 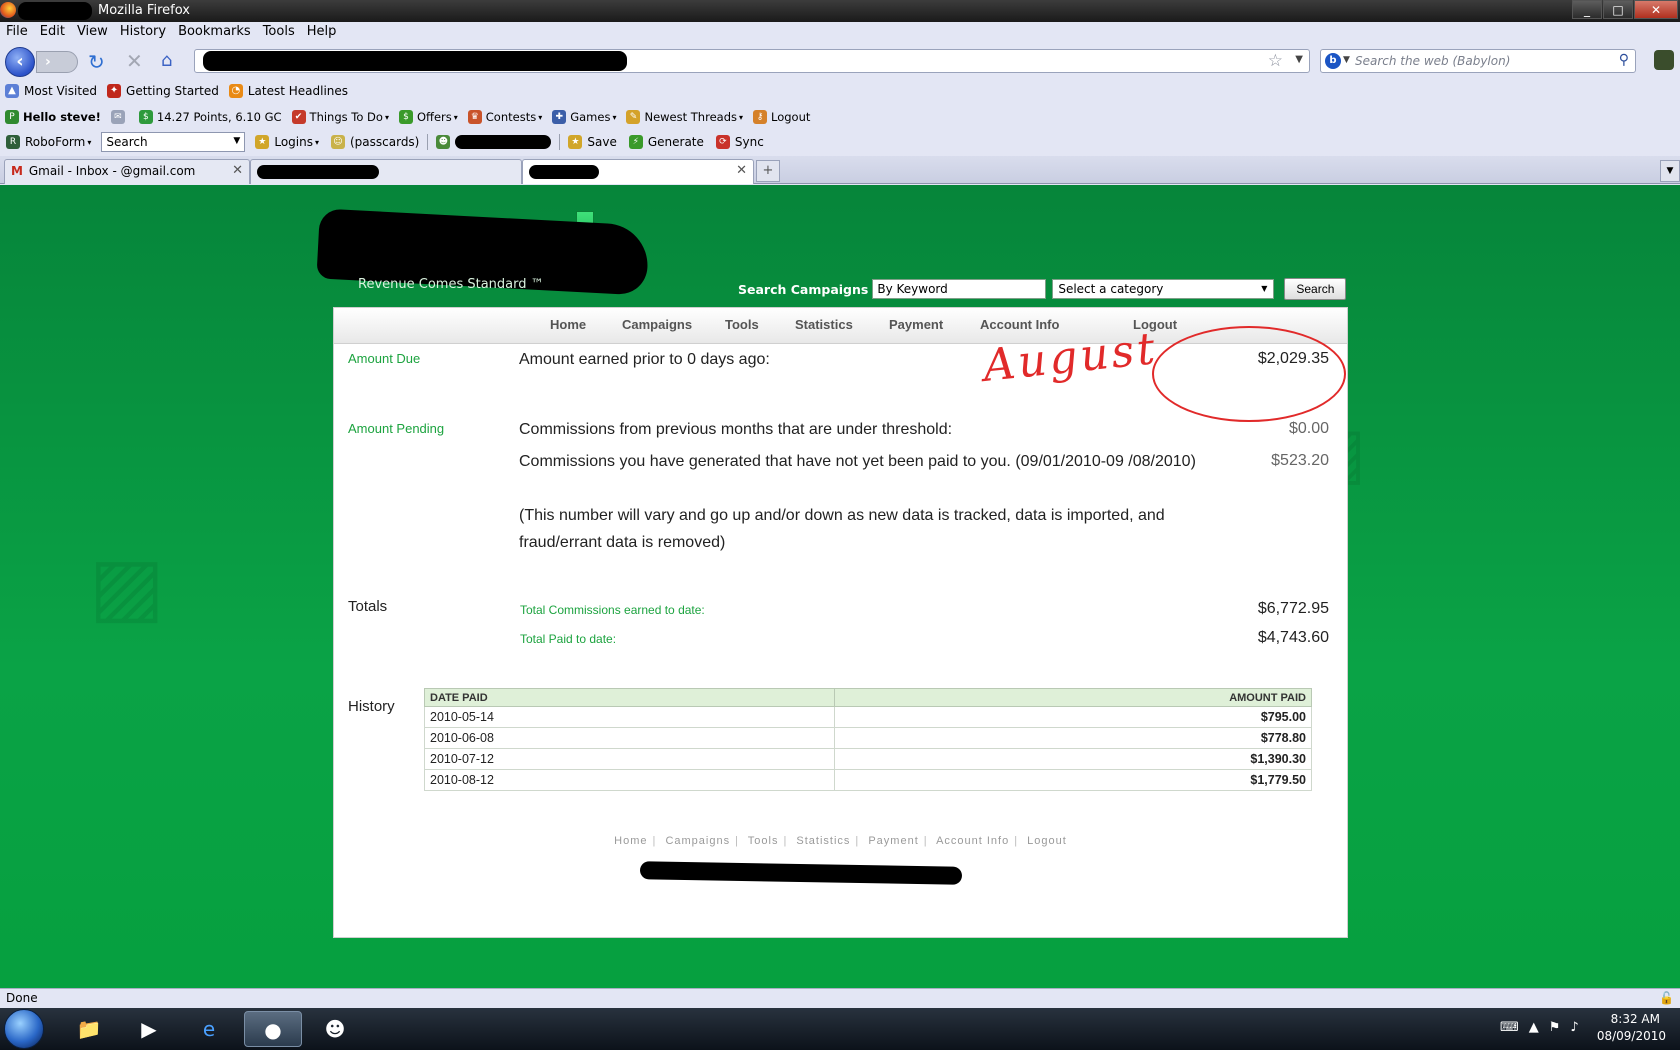 I want to click on toolbar-separator, so click(x=560, y=142).